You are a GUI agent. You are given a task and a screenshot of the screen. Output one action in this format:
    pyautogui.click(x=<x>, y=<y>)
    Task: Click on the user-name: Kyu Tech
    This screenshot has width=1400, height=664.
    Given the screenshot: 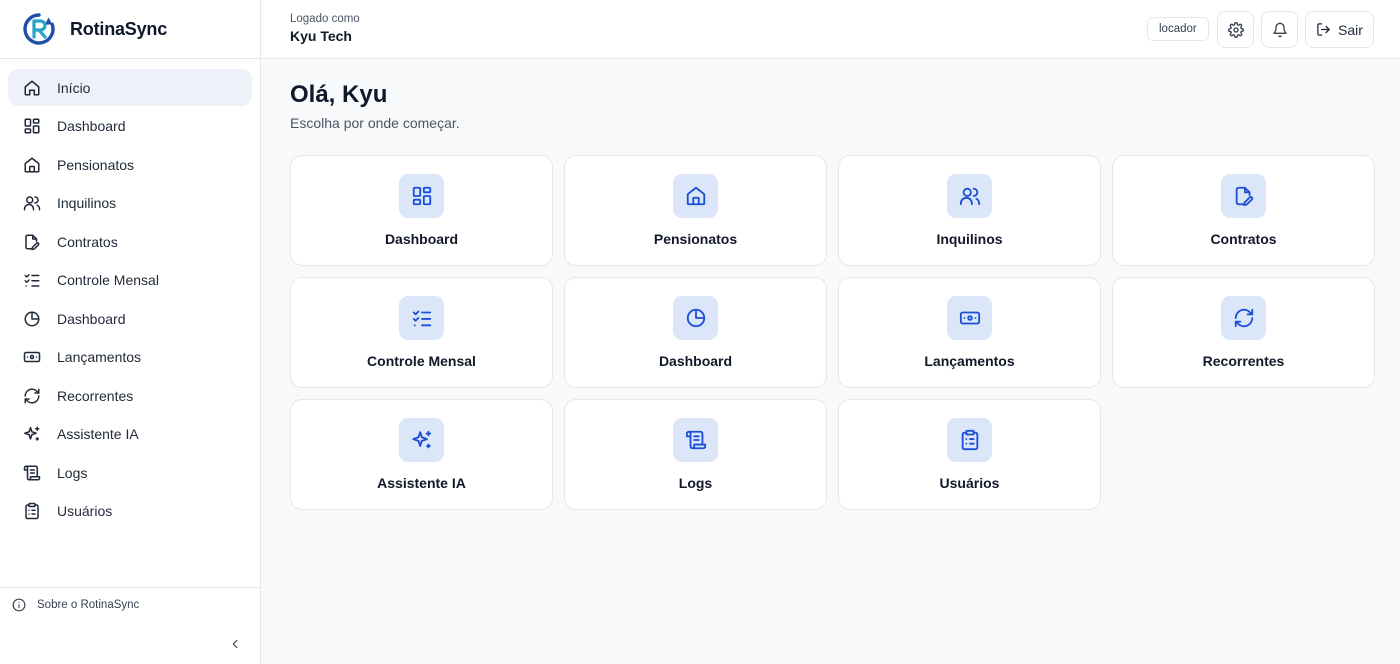 What is the action you would take?
    pyautogui.click(x=321, y=36)
    